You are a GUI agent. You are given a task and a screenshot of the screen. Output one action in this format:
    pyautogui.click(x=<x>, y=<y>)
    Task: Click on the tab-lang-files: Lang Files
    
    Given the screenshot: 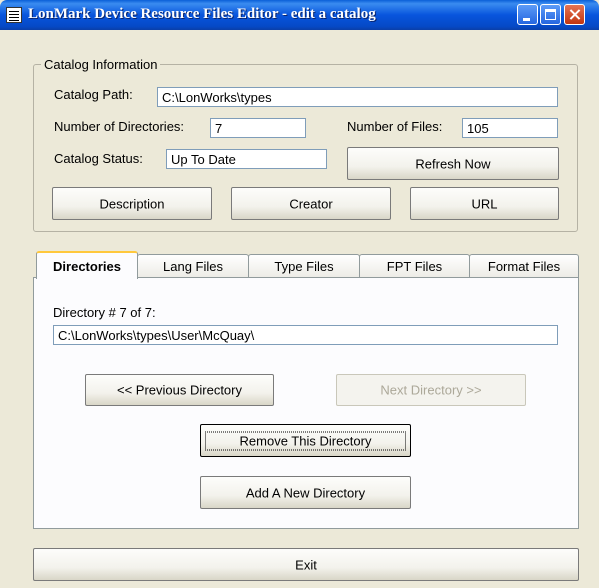 What is the action you would take?
    pyautogui.click(x=193, y=266)
    